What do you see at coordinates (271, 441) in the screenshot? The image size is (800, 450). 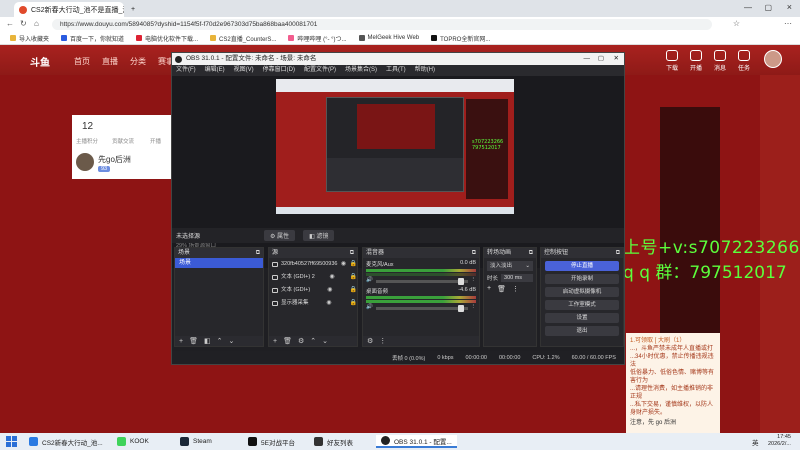 I see `taskbar-item-5e: 5E对战平台` at bounding box center [271, 441].